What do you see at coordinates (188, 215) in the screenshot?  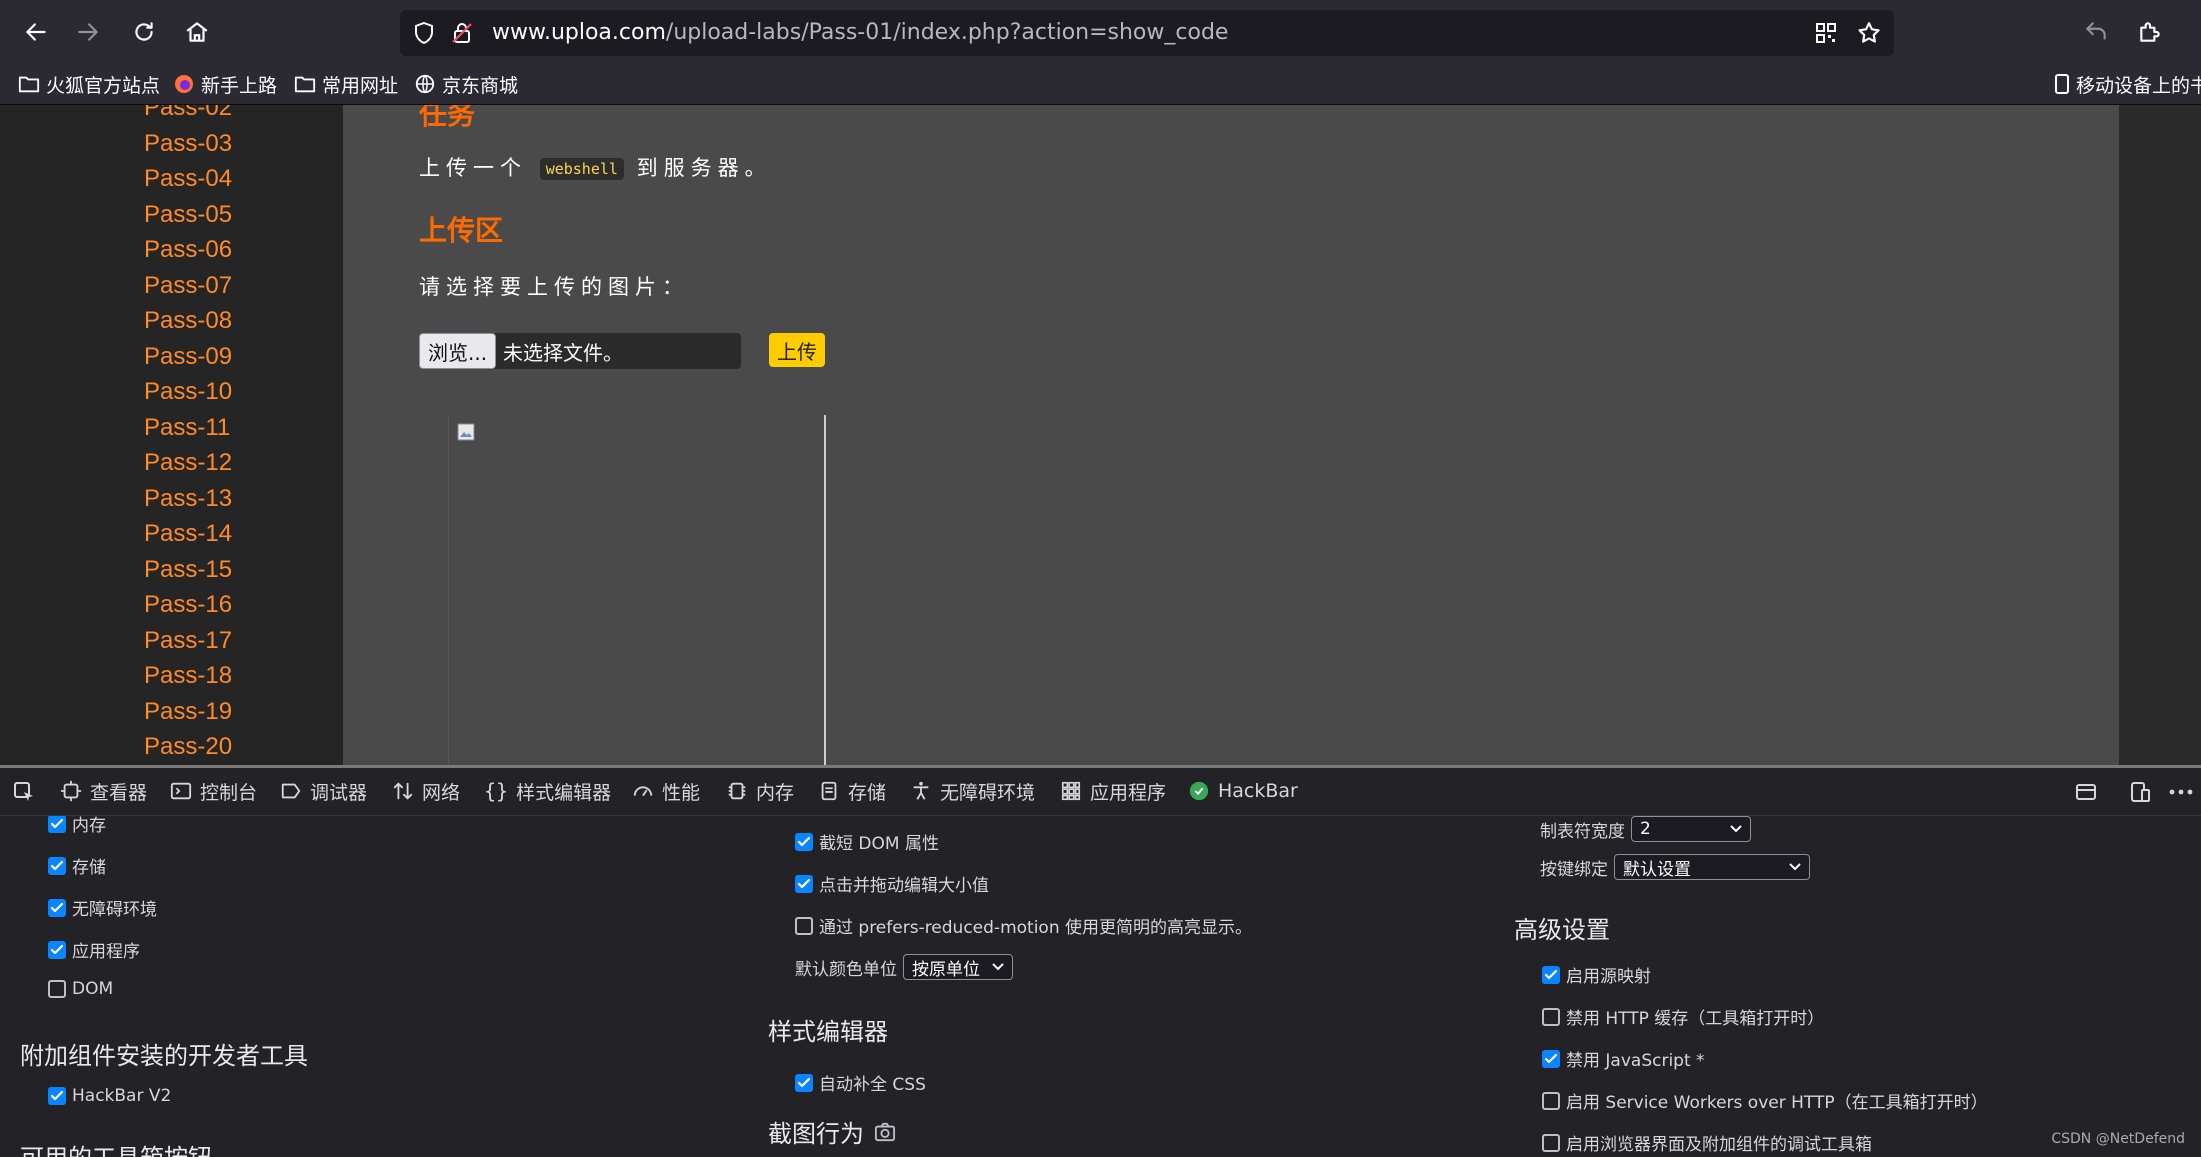 I see `sidebar-link-pass-05: Pass-05` at bounding box center [188, 215].